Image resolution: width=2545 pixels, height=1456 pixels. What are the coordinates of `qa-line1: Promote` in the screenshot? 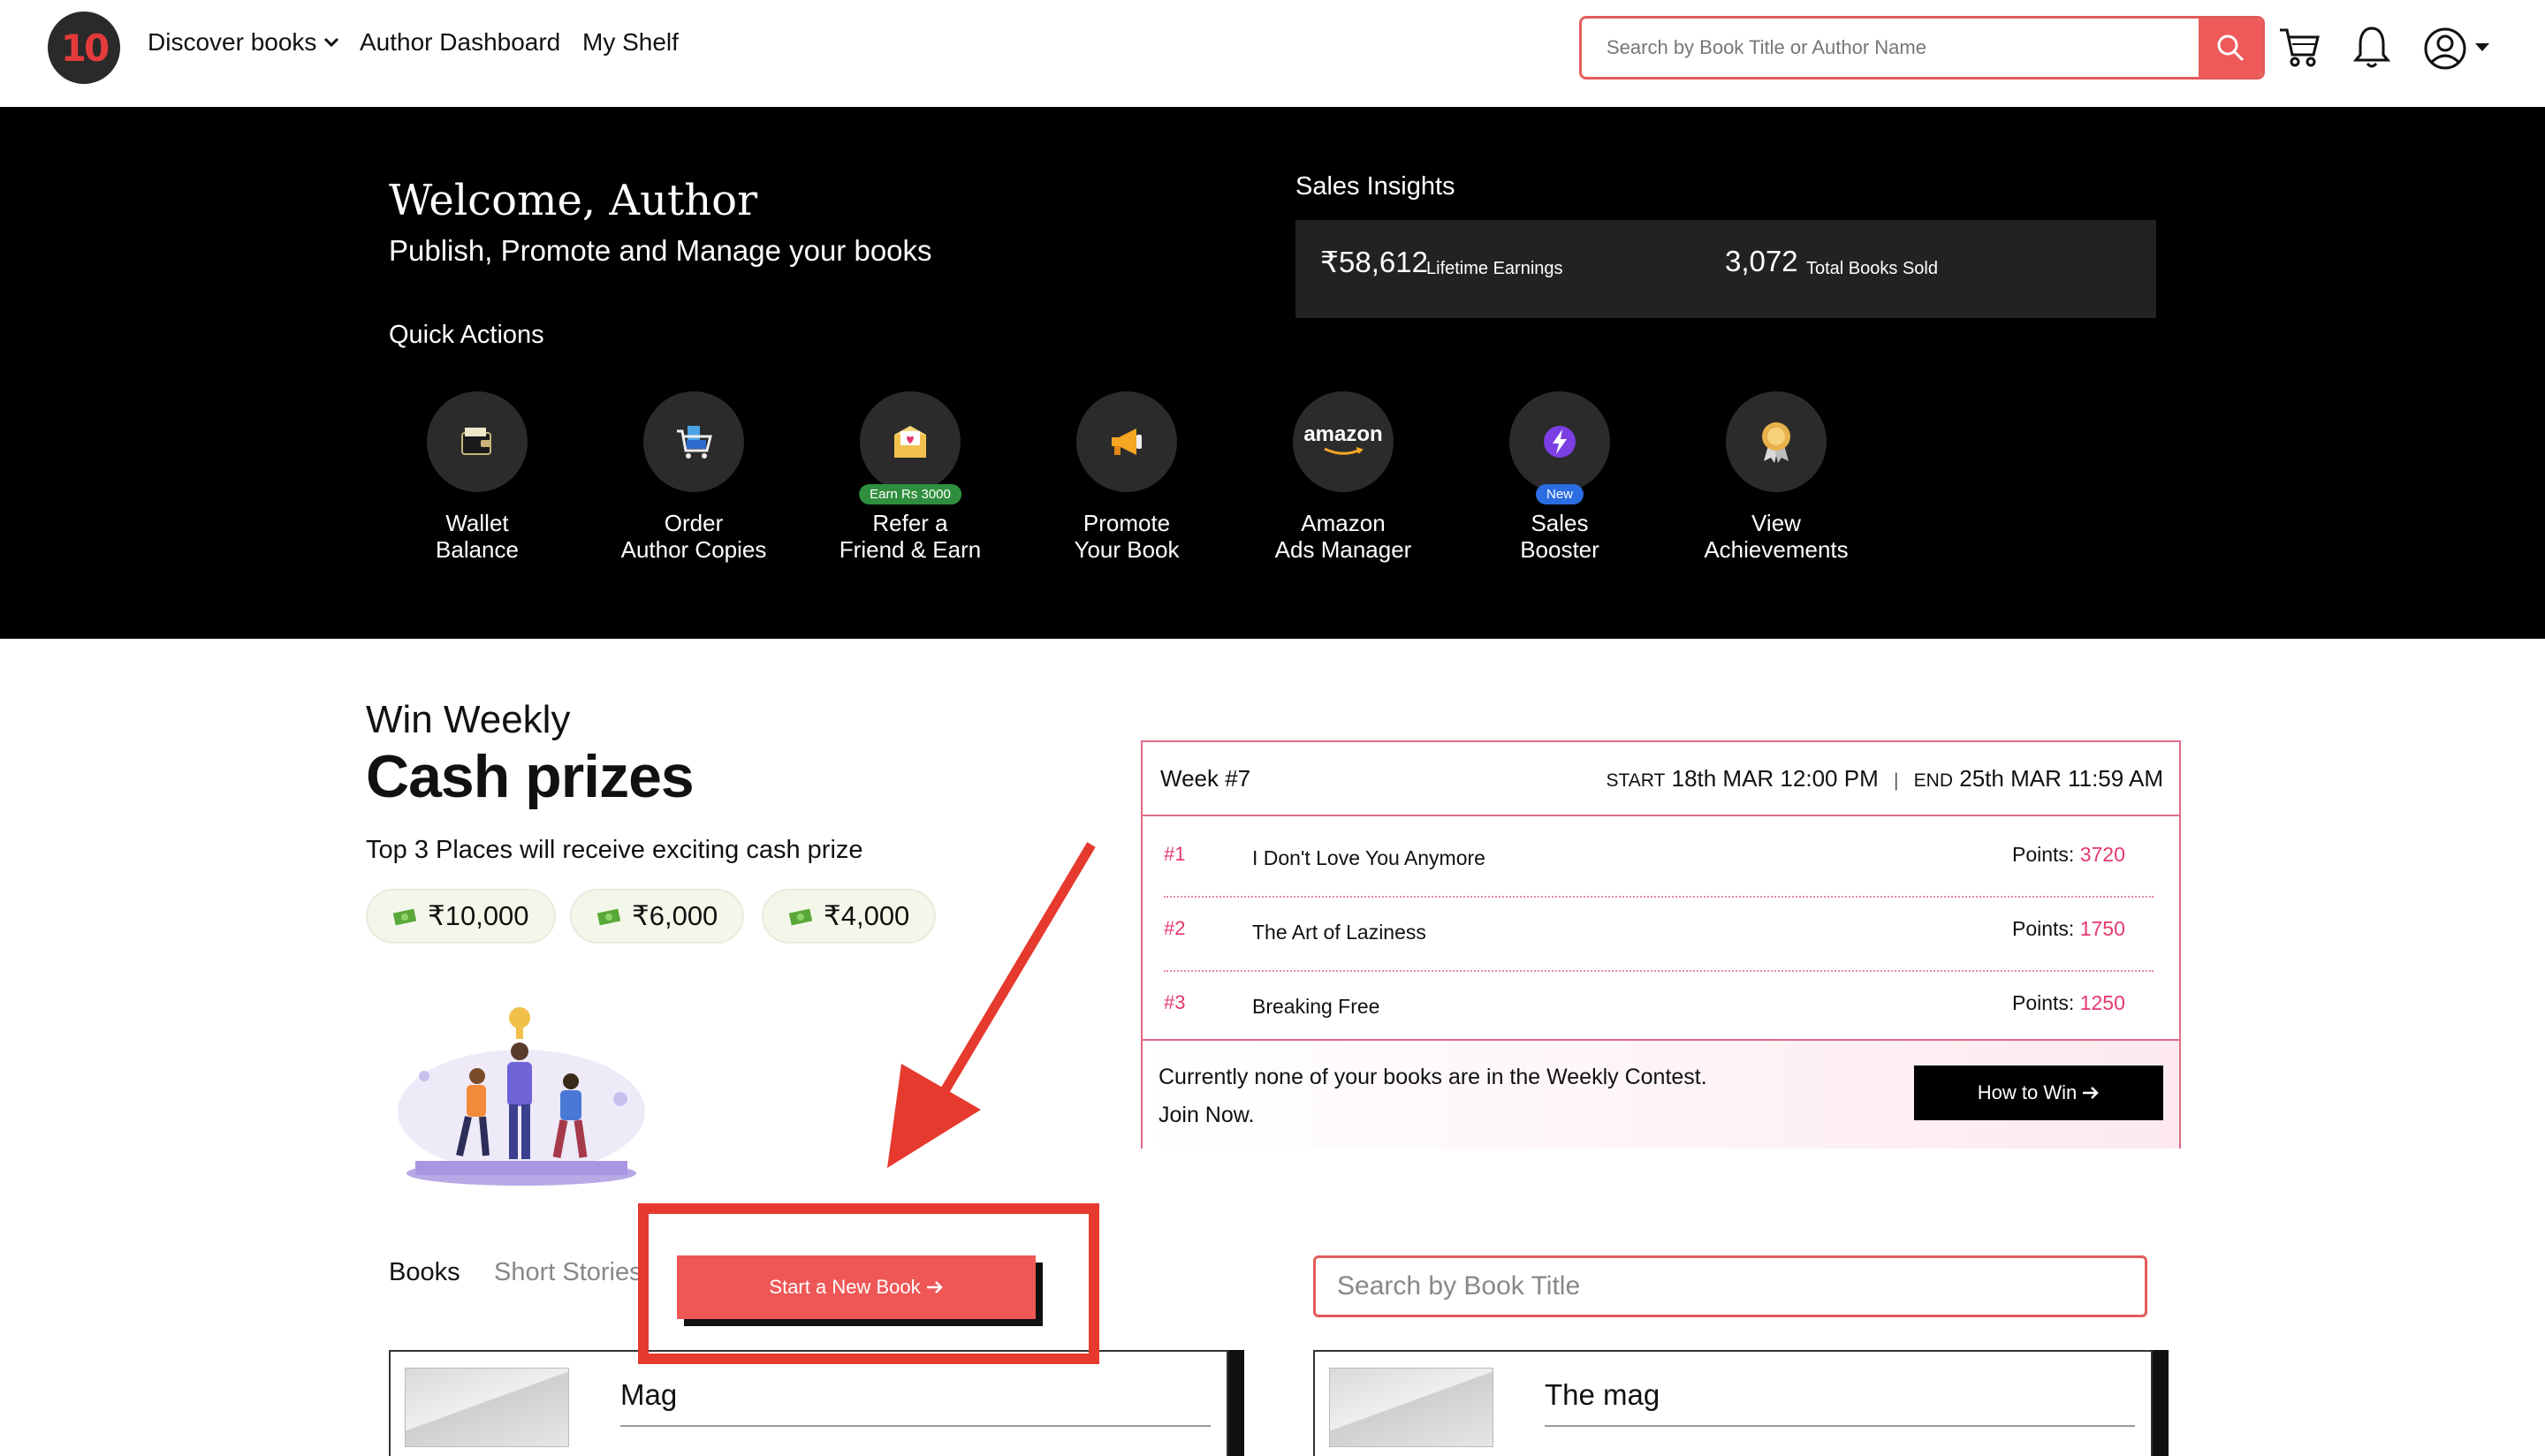 It's located at (1127, 523).